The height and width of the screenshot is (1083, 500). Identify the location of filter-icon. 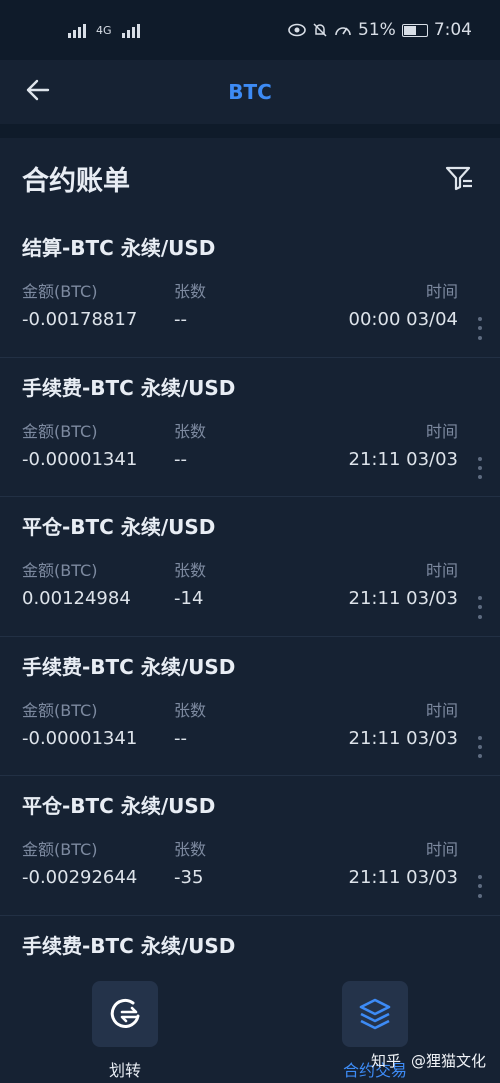
(459, 178).